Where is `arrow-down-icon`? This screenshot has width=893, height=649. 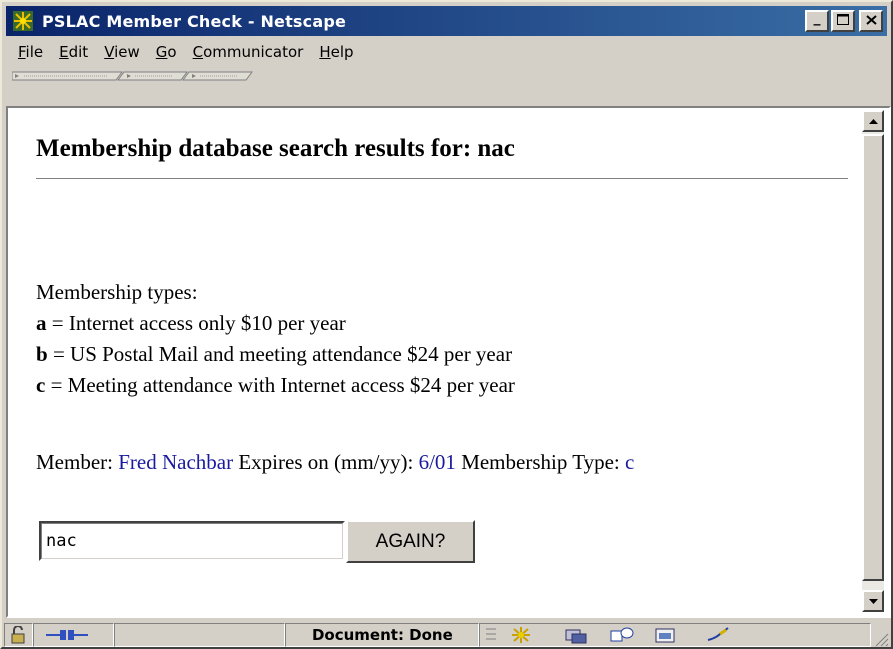 arrow-down-icon is located at coordinates (873, 601).